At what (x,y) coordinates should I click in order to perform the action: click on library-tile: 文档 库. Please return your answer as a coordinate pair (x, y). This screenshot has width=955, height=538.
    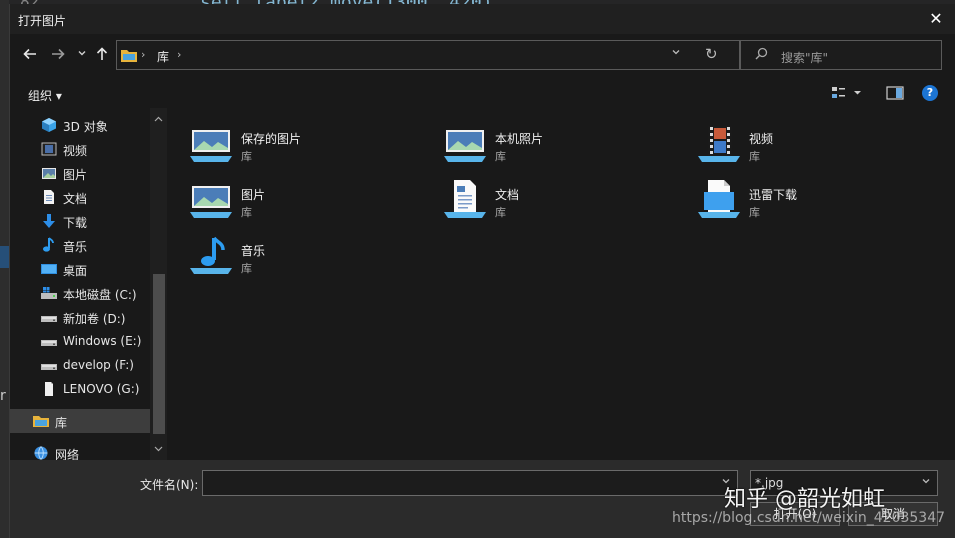
    Looking at the image, I should click on (542, 197).